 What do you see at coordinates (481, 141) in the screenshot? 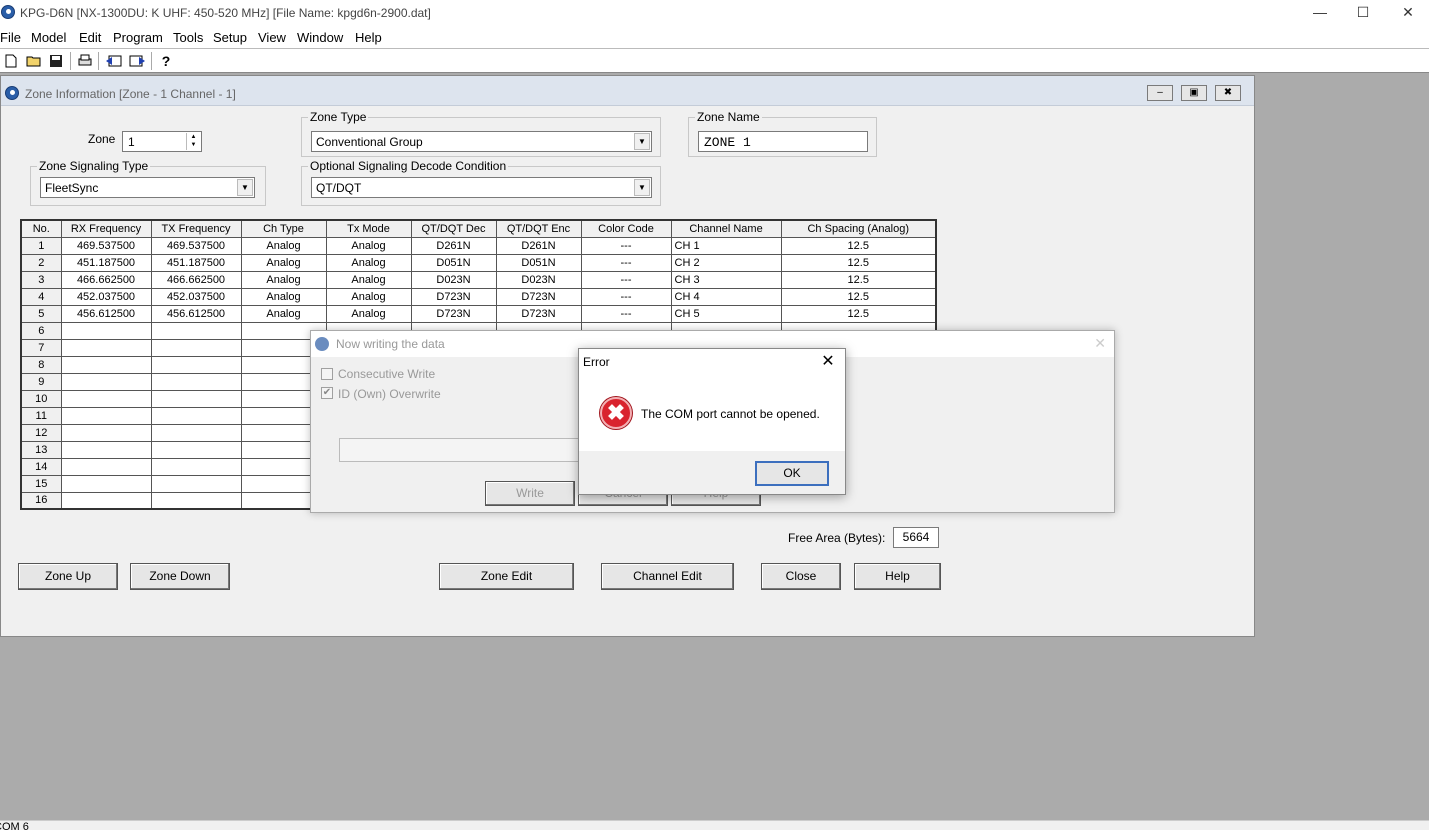
I see `zone-type-dropdown: Conventional Group ▼` at bounding box center [481, 141].